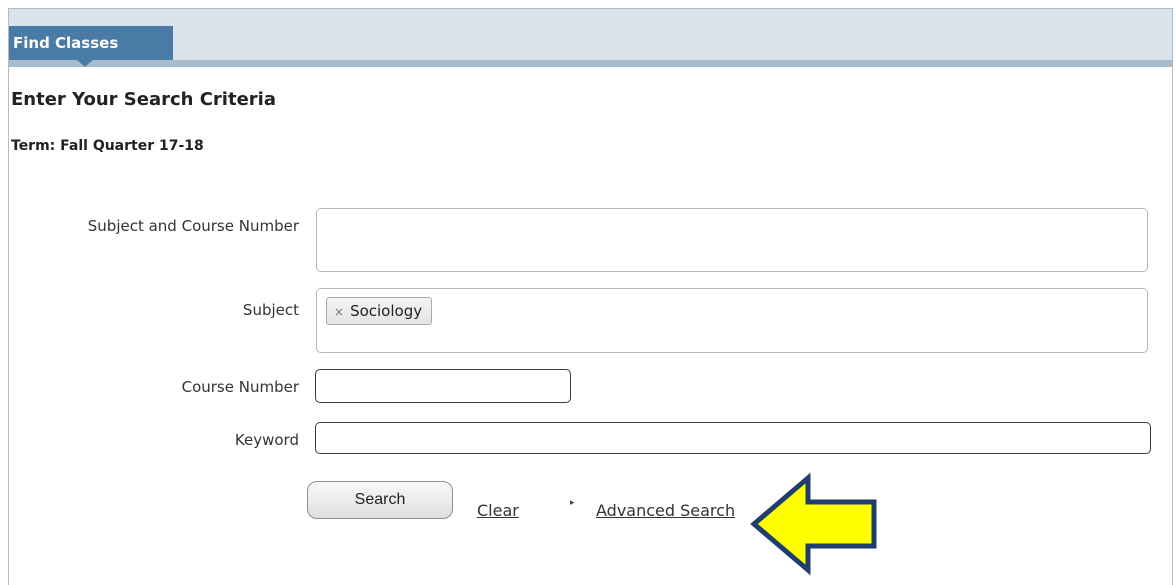 The height and width of the screenshot is (585, 1176). I want to click on subject-label: Subject, so click(270, 310).